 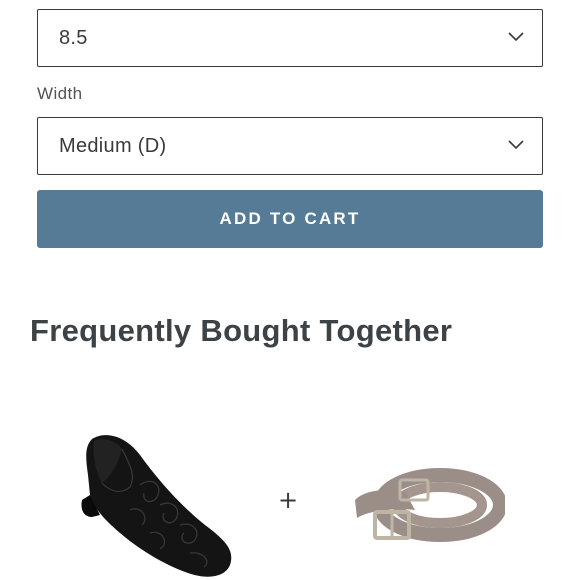 What do you see at coordinates (73, 37) in the screenshot?
I see `size-select-value: 8.5` at bounding box center [73, 37].